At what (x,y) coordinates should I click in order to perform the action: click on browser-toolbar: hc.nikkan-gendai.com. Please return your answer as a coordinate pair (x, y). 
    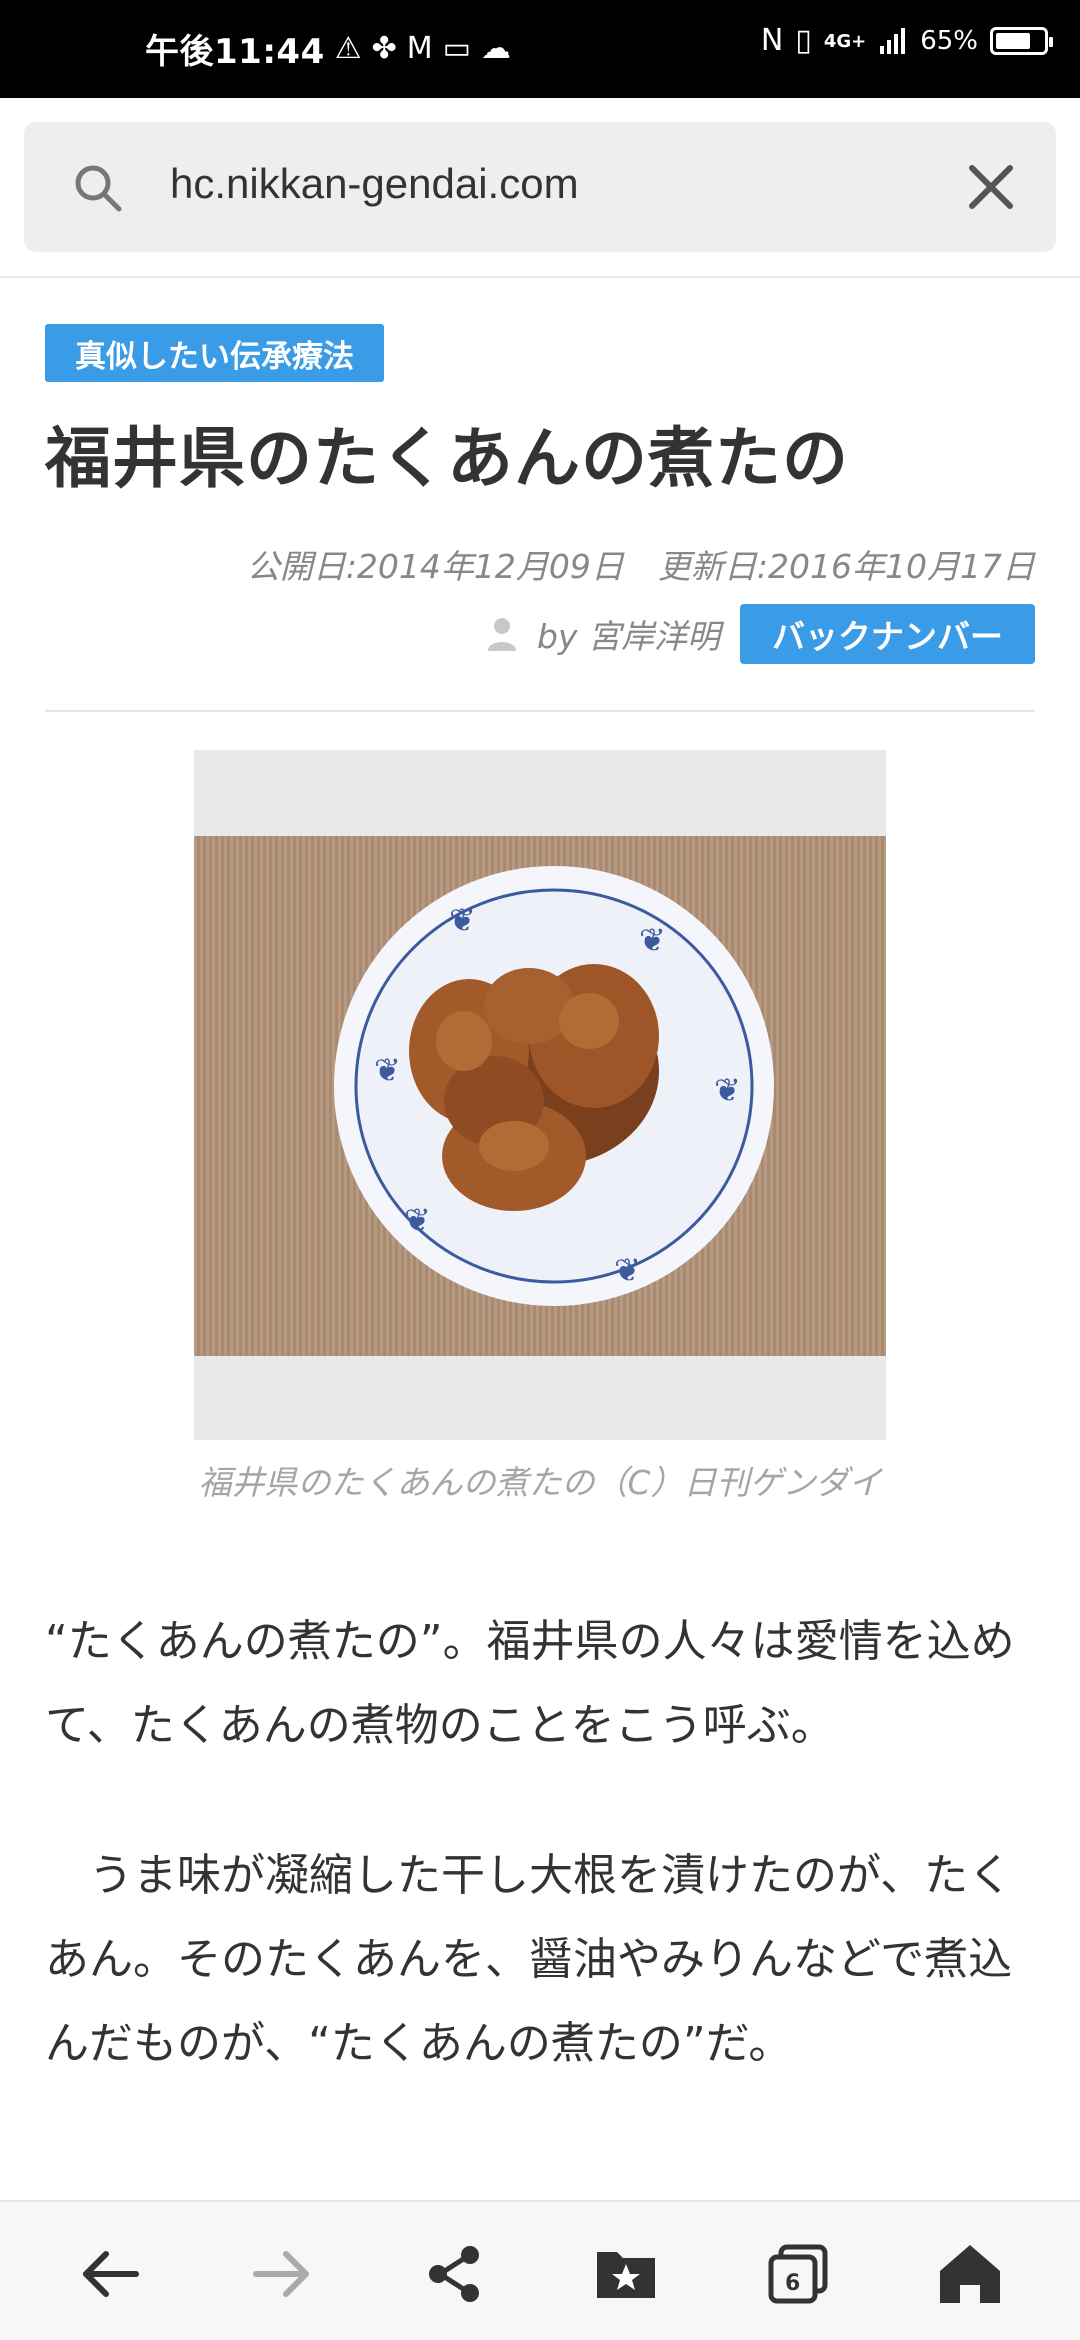
    Looking at the image, I should click on (540, 188).